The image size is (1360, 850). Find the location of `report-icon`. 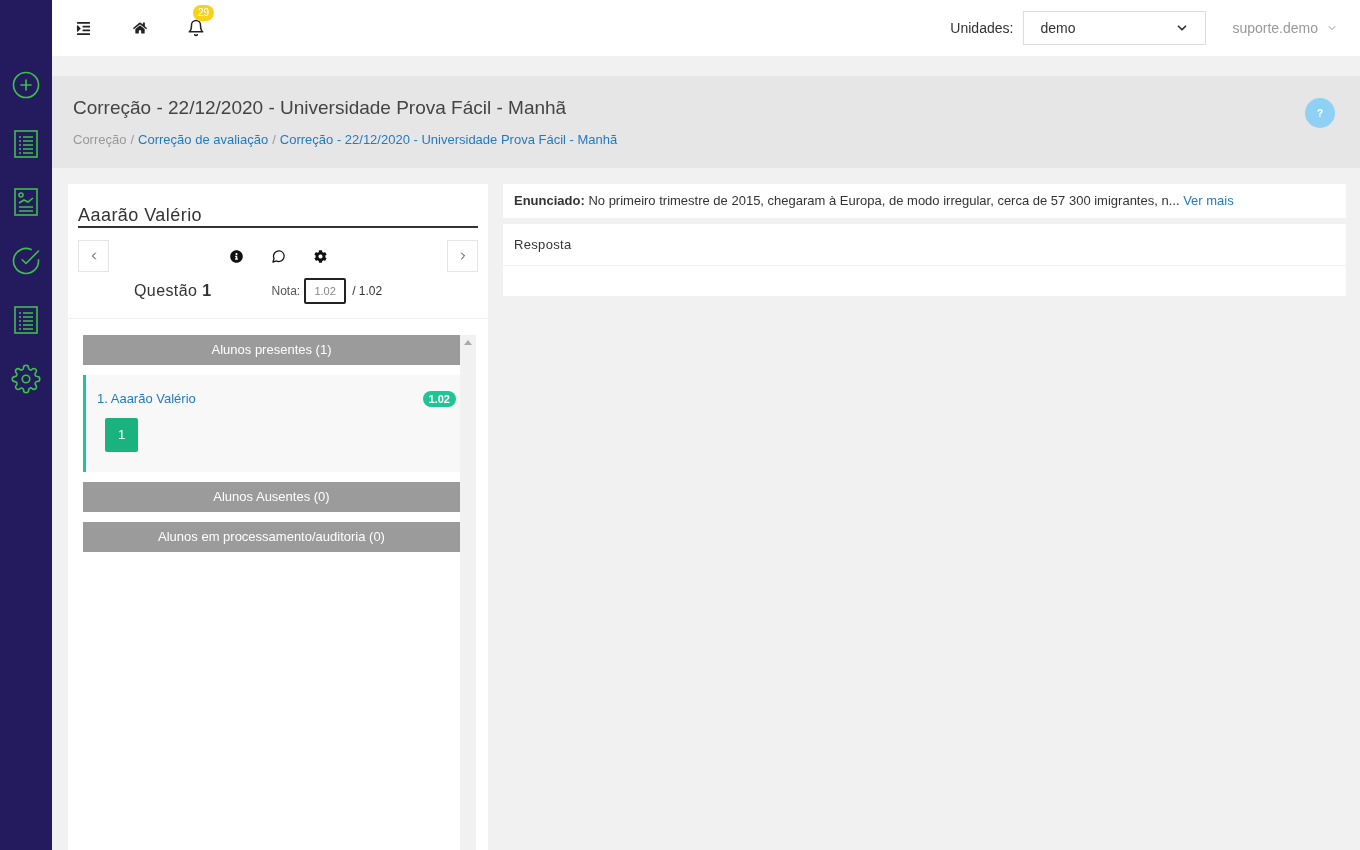

report-icon is located at coordinates (26, 202).